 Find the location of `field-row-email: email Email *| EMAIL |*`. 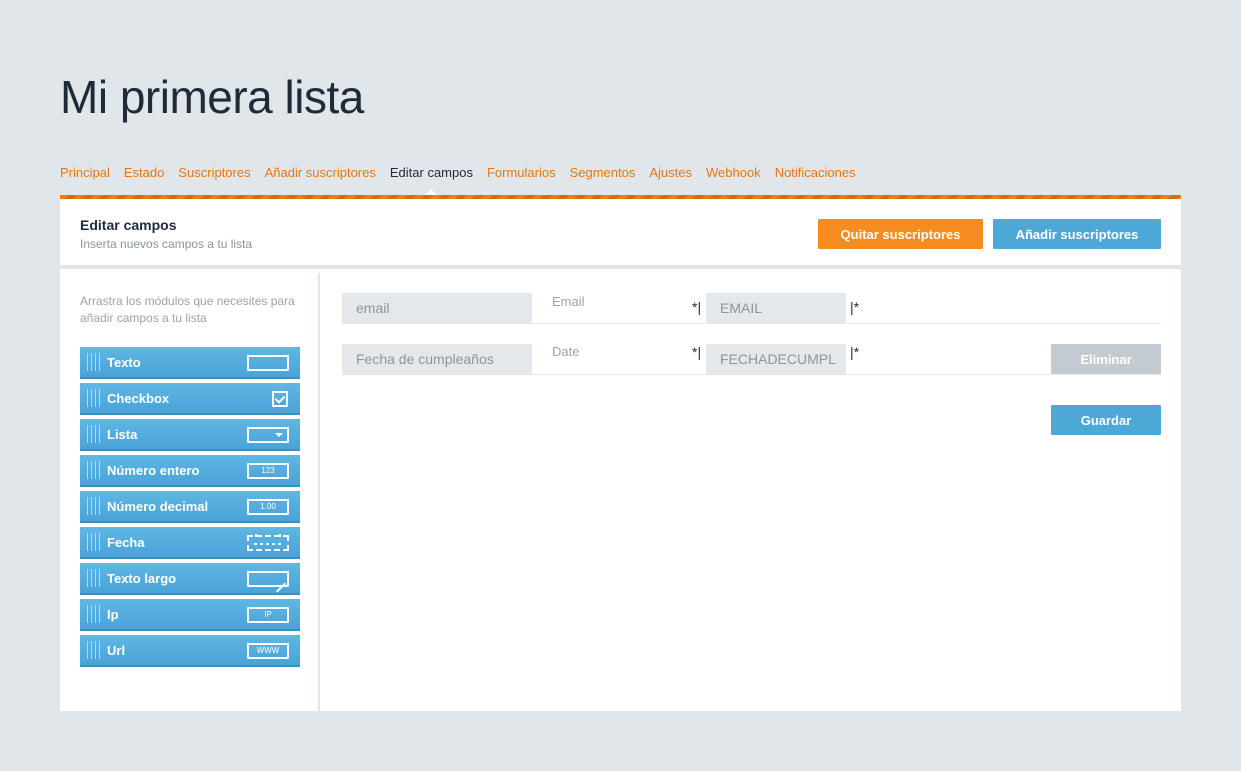

field-row-email: email Email *| EMAIL |* is located at coordinates (751, 298).